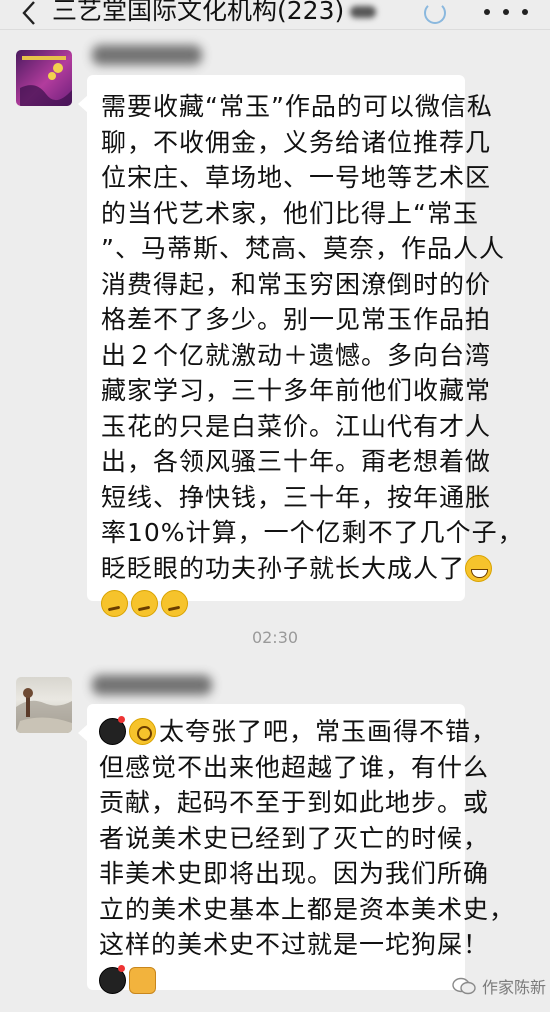 The width and height of the screenshot is (550, 1012). What do you see at coordinates (290, 213) in the screenshot?
I see `message-line: 的当代艺术家，他们比得上“常玉` at bounding box center [290, 213].